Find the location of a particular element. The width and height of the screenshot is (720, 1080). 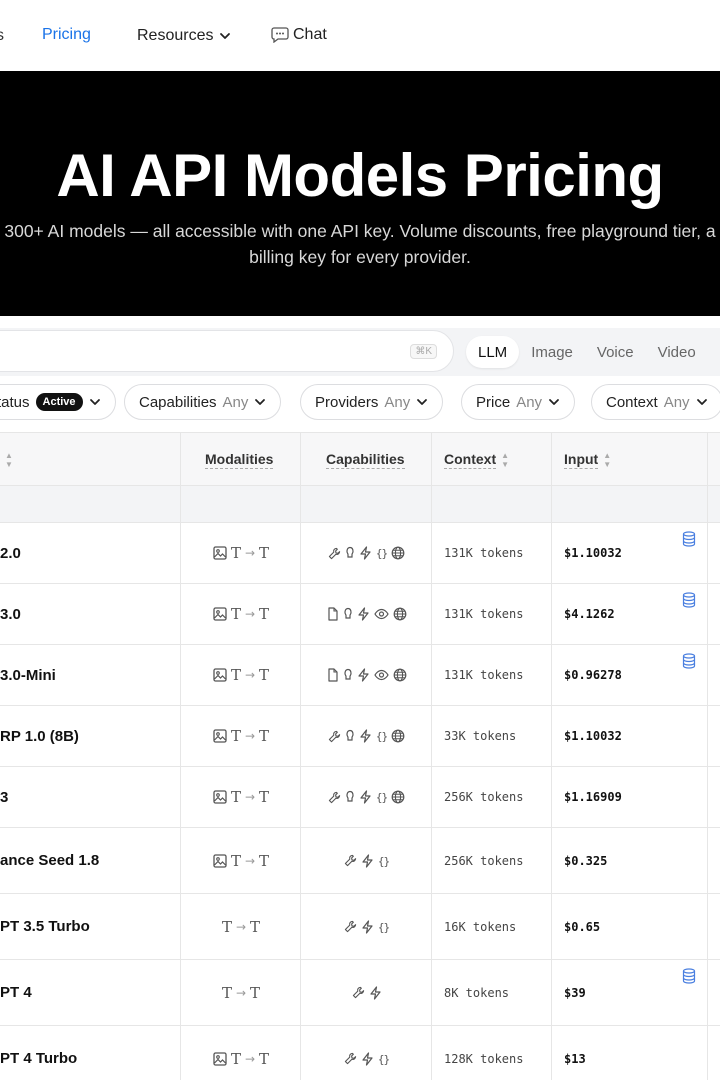

nav-item-truncated: s is located at coordinates (2, 36).